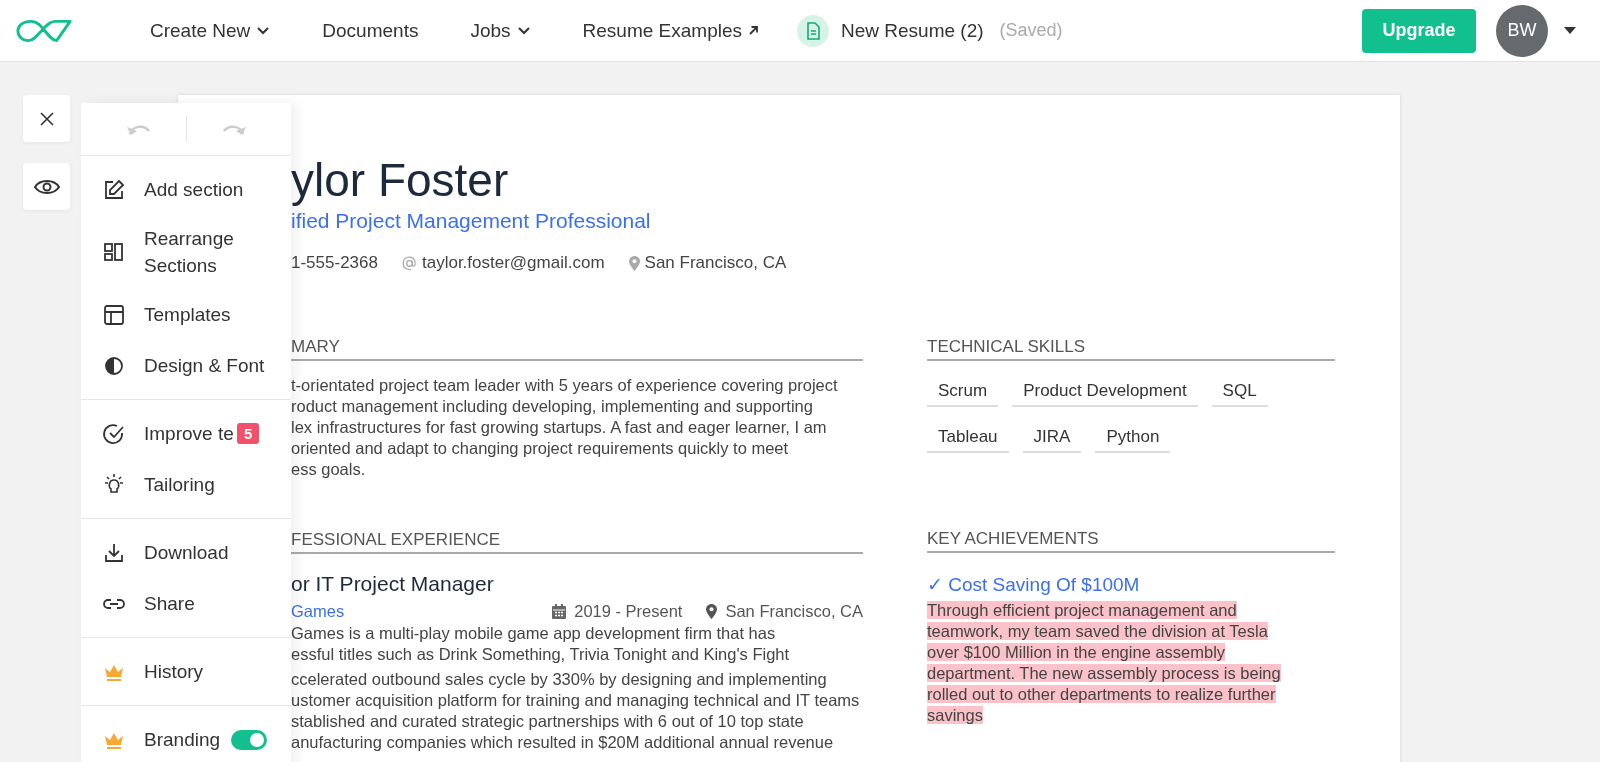 Image resolution: width=1600 pixels, height=762 pixels. What do you see at coordinates (1031, 30) in the screenshot?
I see `save-status: (Saved)` at bounding box center [1031, 30].